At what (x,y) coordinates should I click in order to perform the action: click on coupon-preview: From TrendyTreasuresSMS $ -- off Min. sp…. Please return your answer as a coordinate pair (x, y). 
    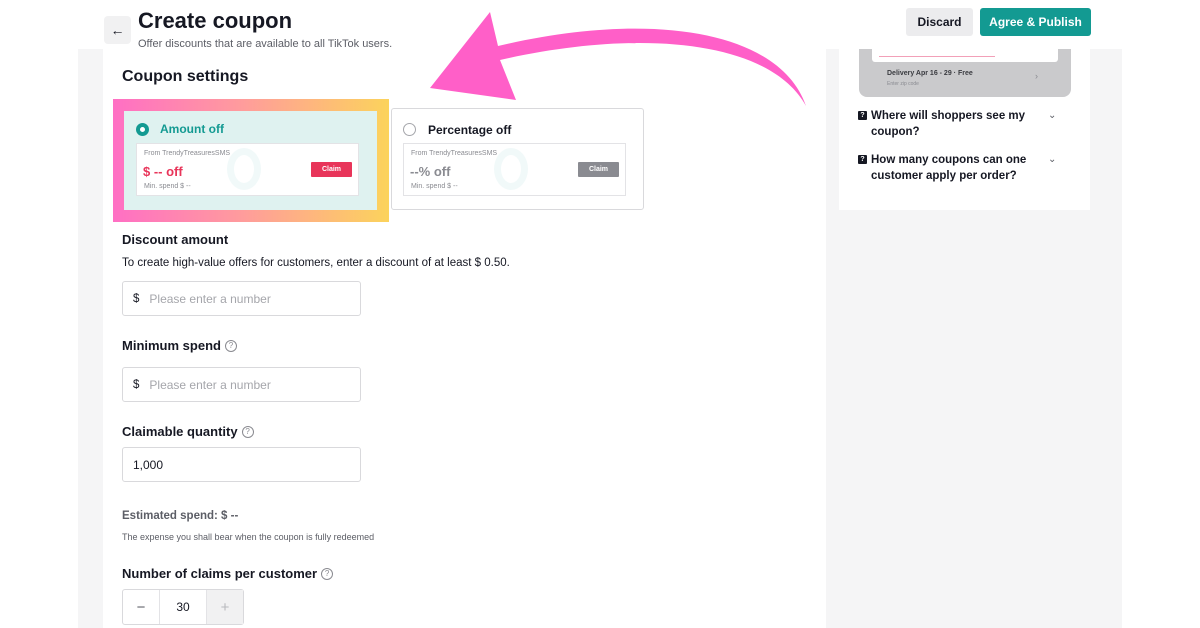
    Looking at the image, I should click on (247, 169).